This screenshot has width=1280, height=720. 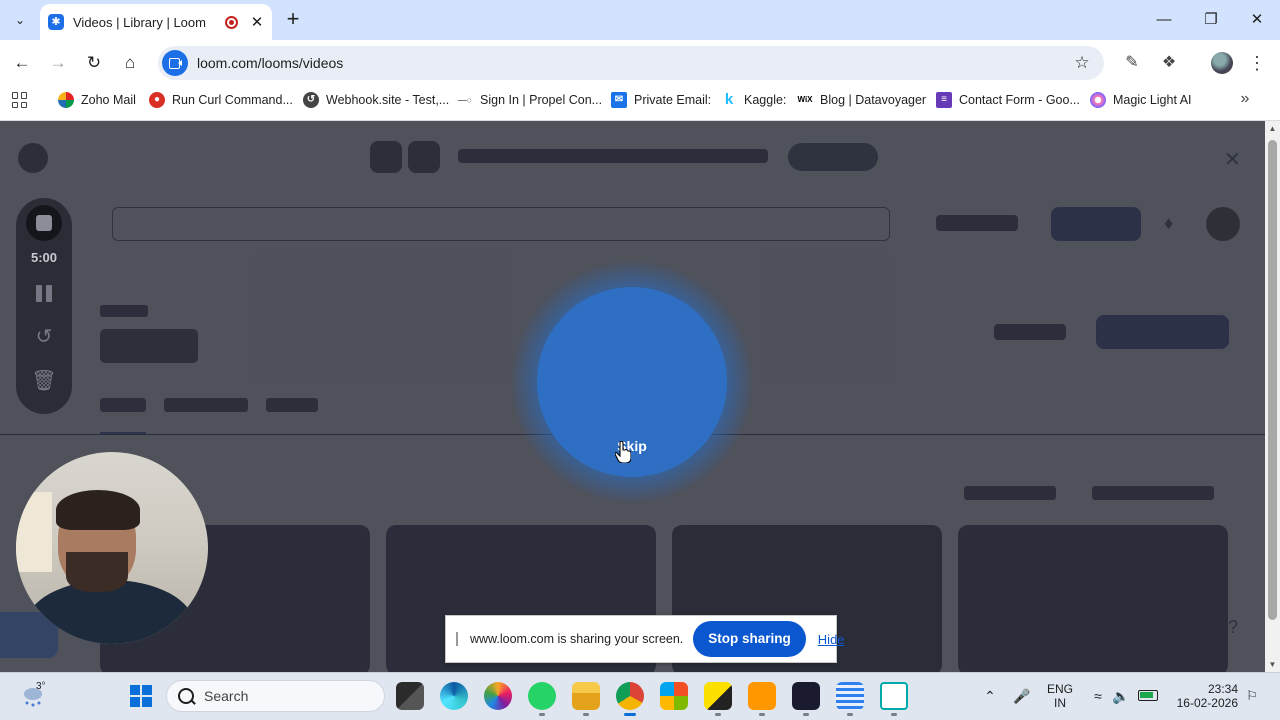 What do you see at coordinates (586, 696) in the screenshot?
I see `file-explorer-icon` at bounding box center [586, 696].